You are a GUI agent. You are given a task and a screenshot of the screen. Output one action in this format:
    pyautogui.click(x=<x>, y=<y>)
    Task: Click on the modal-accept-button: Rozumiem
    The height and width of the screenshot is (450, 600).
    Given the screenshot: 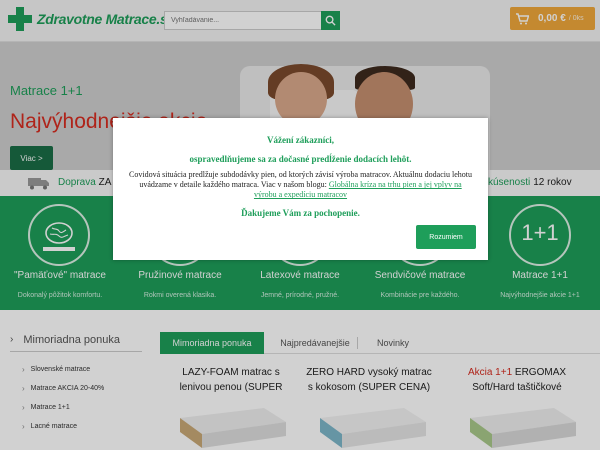 What is the action you would take?
    pyautogui.click(x=446, y=237)
    